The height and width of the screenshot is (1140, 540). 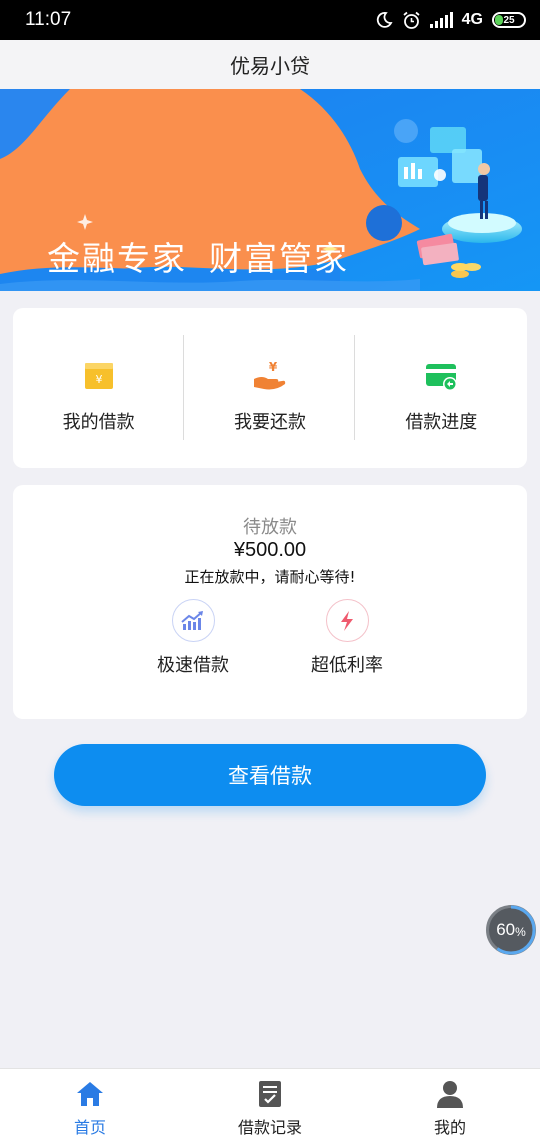 I want to click on home-icon, so click(x=90, y=1094).